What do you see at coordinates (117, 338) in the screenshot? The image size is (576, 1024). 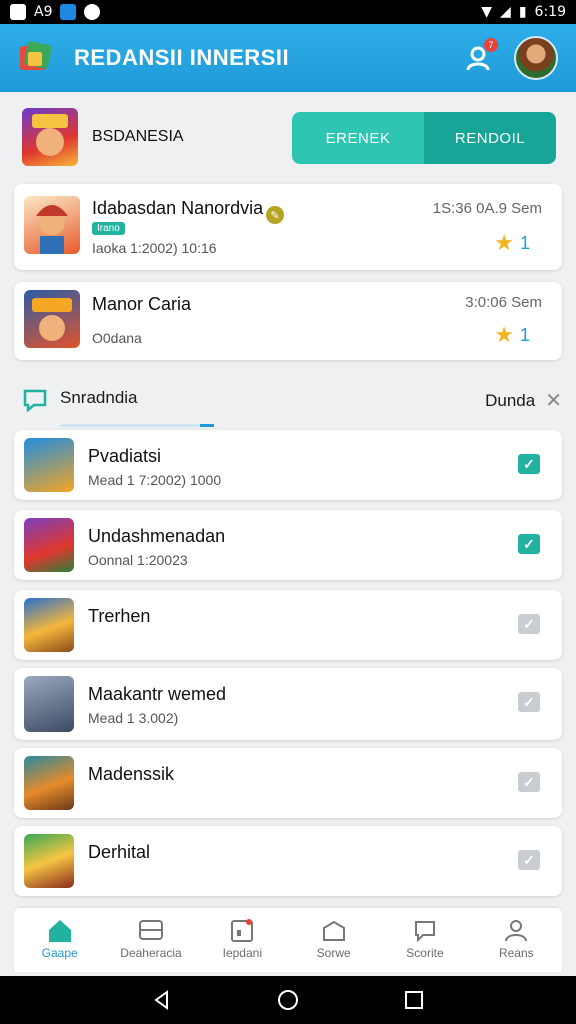 I see `game-subtitle: O0dana` at bounding box center [117, 338].